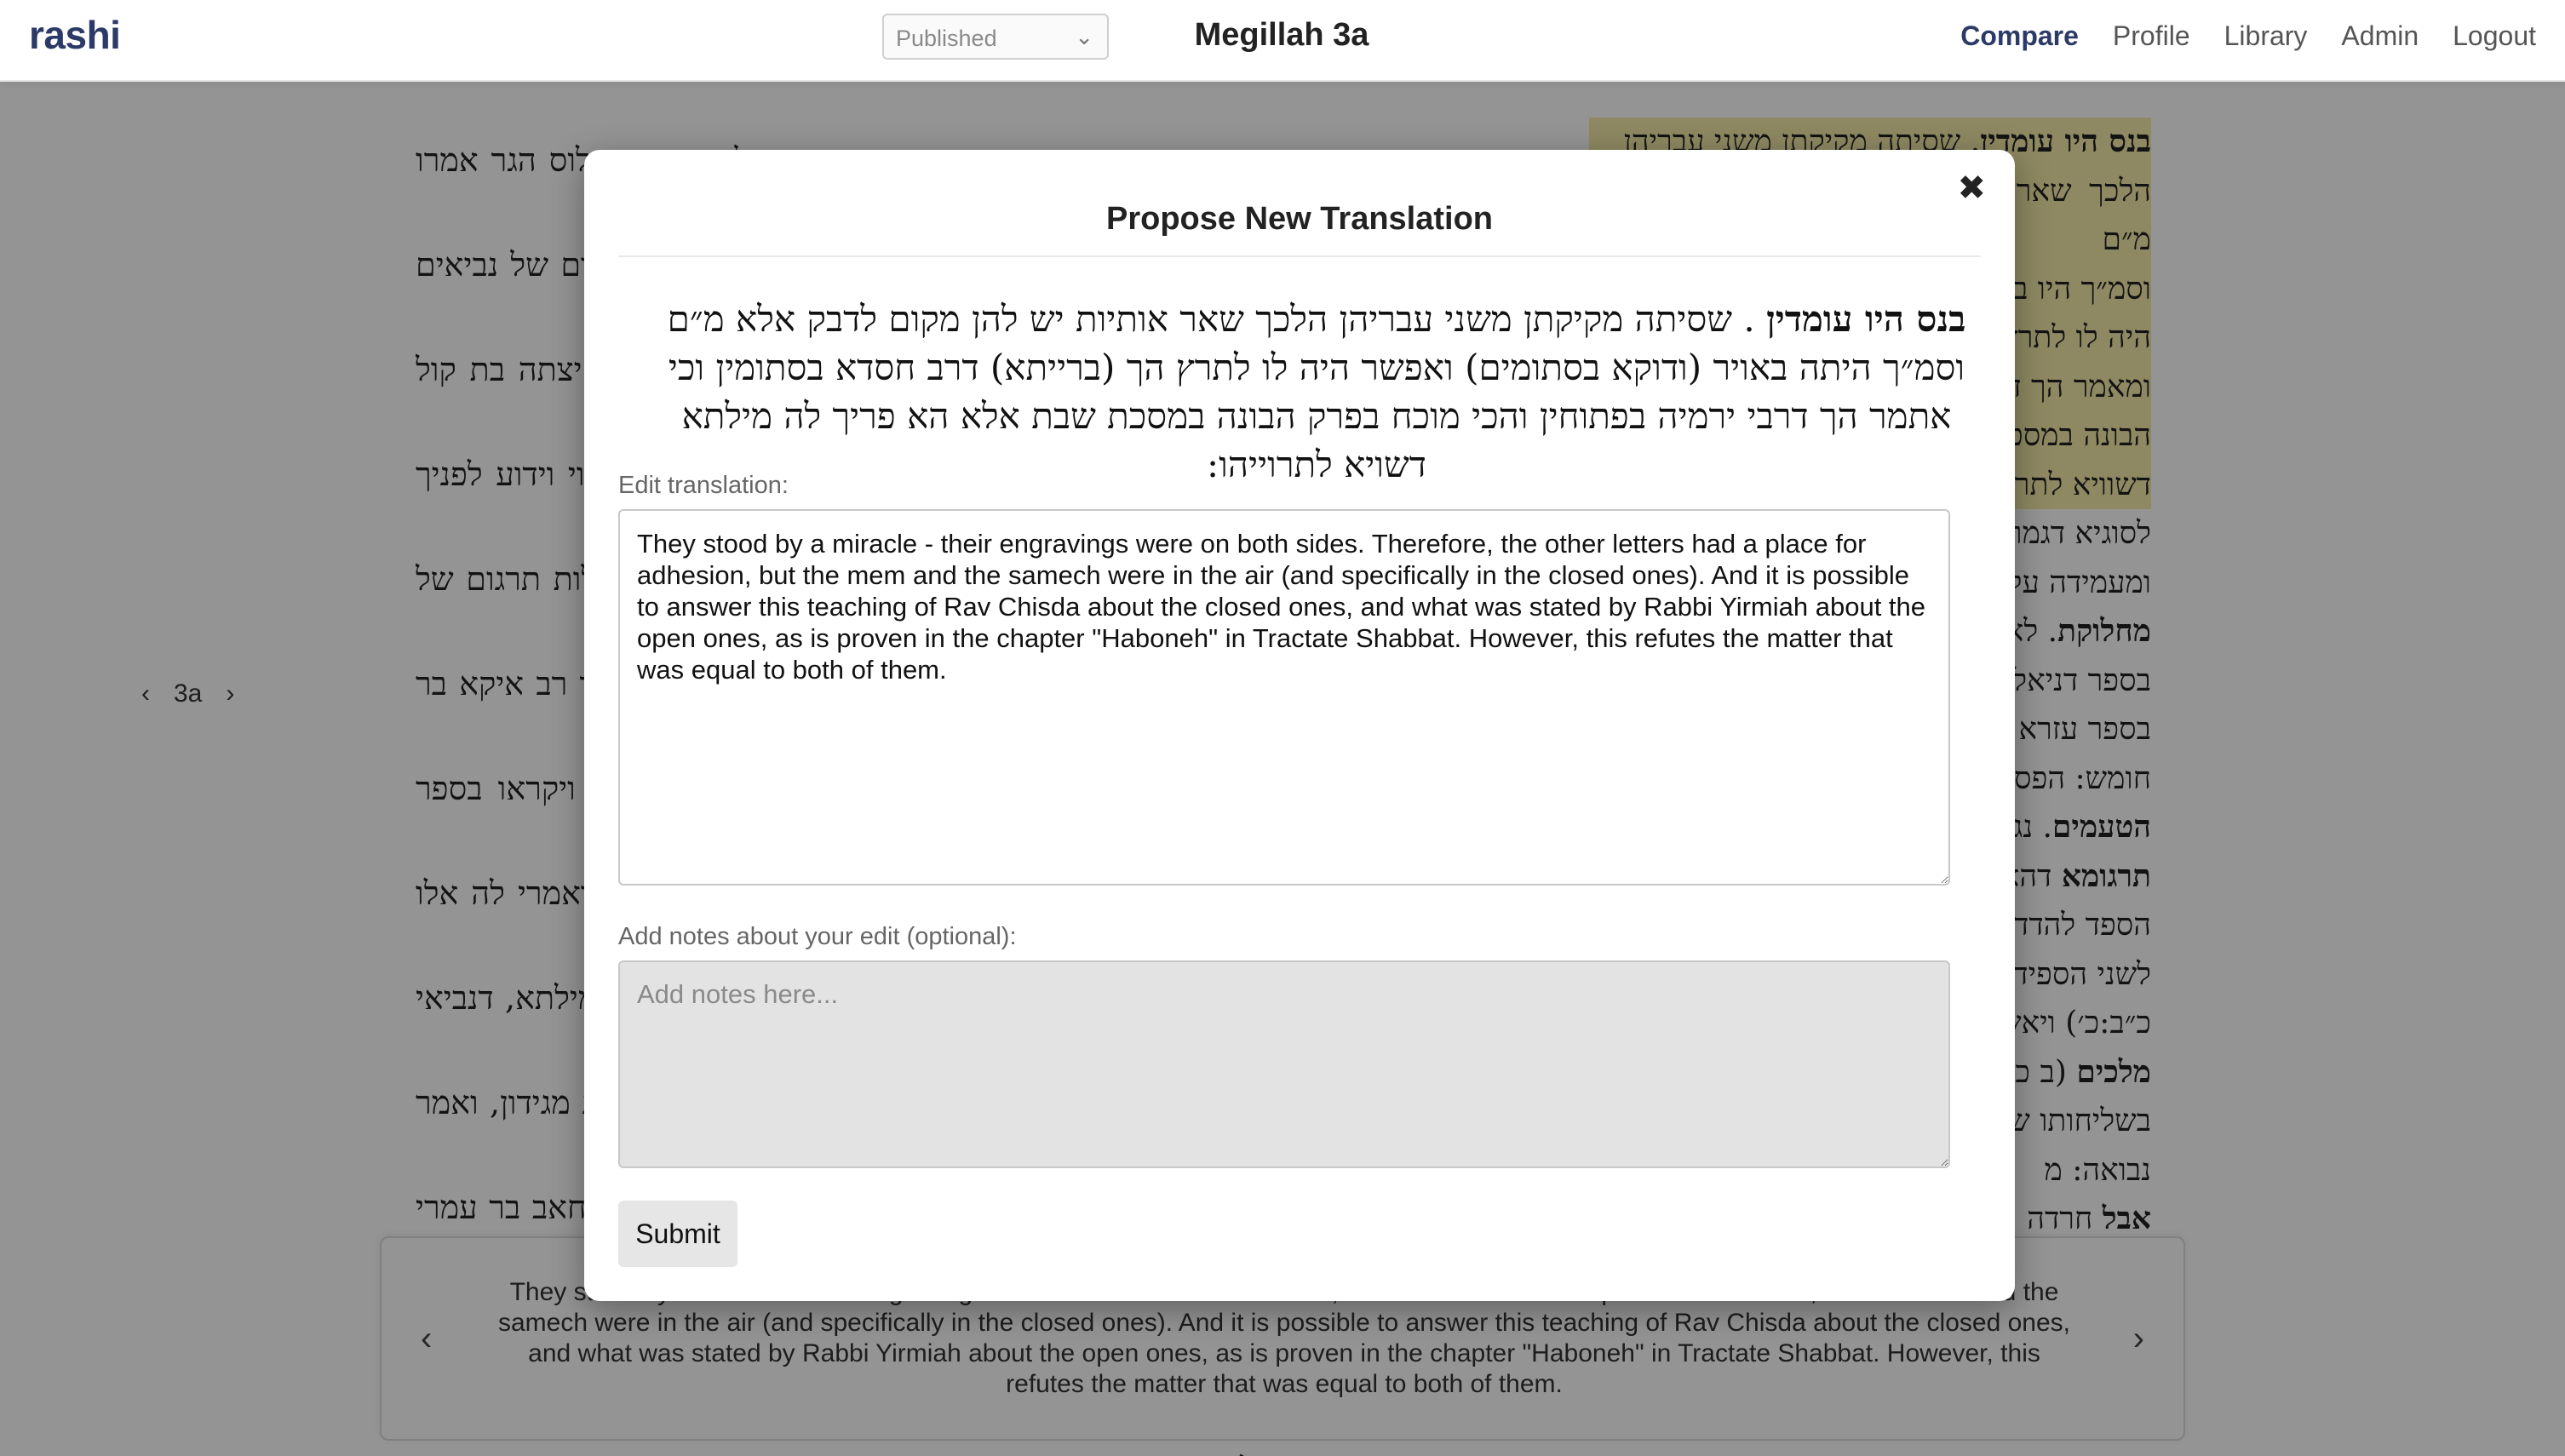  What do you see at coordinates (1299, 256) in the screenshot?
I see `modal-divider` at bounding box center [1299, 256].